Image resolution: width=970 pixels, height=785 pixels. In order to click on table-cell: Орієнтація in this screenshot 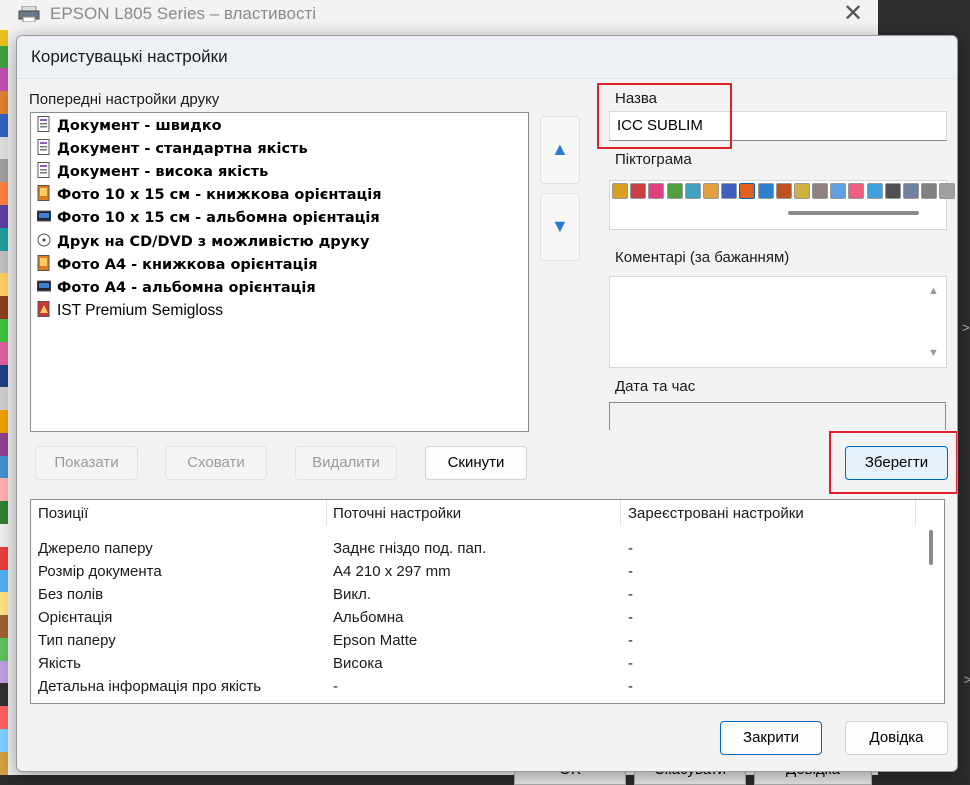, I will do `click(75, 617)`.